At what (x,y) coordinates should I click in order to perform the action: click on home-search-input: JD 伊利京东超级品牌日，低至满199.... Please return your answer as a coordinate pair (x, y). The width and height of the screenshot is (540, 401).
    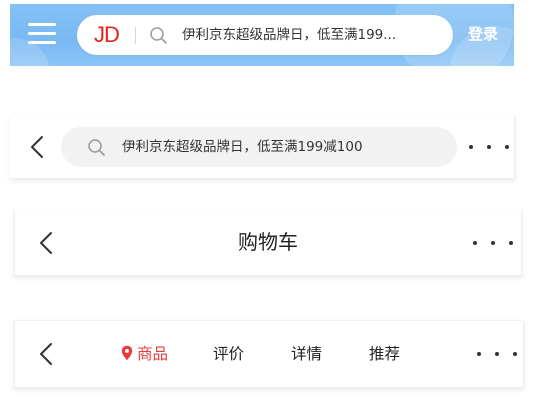
    Looking at the image, I should click on (265, 35).